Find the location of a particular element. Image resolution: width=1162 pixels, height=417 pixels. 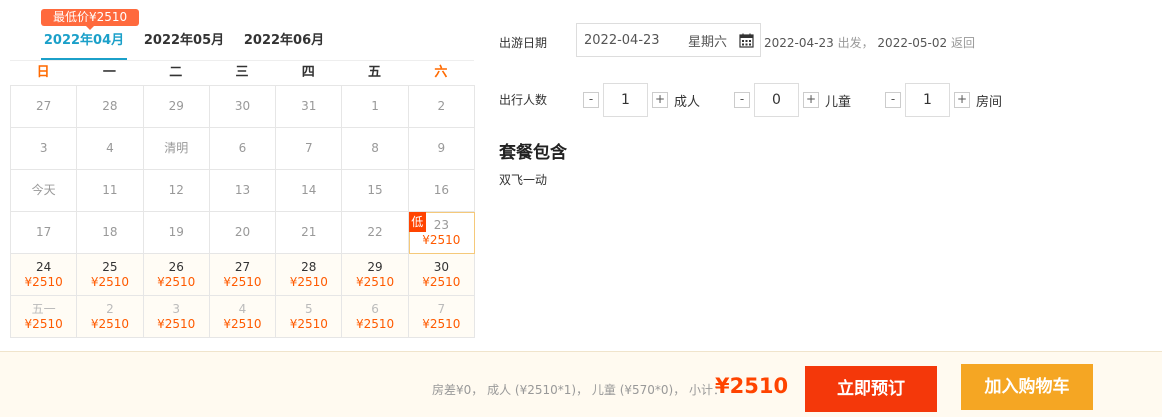

day-number: 15 is located at coordinates (375, 190).